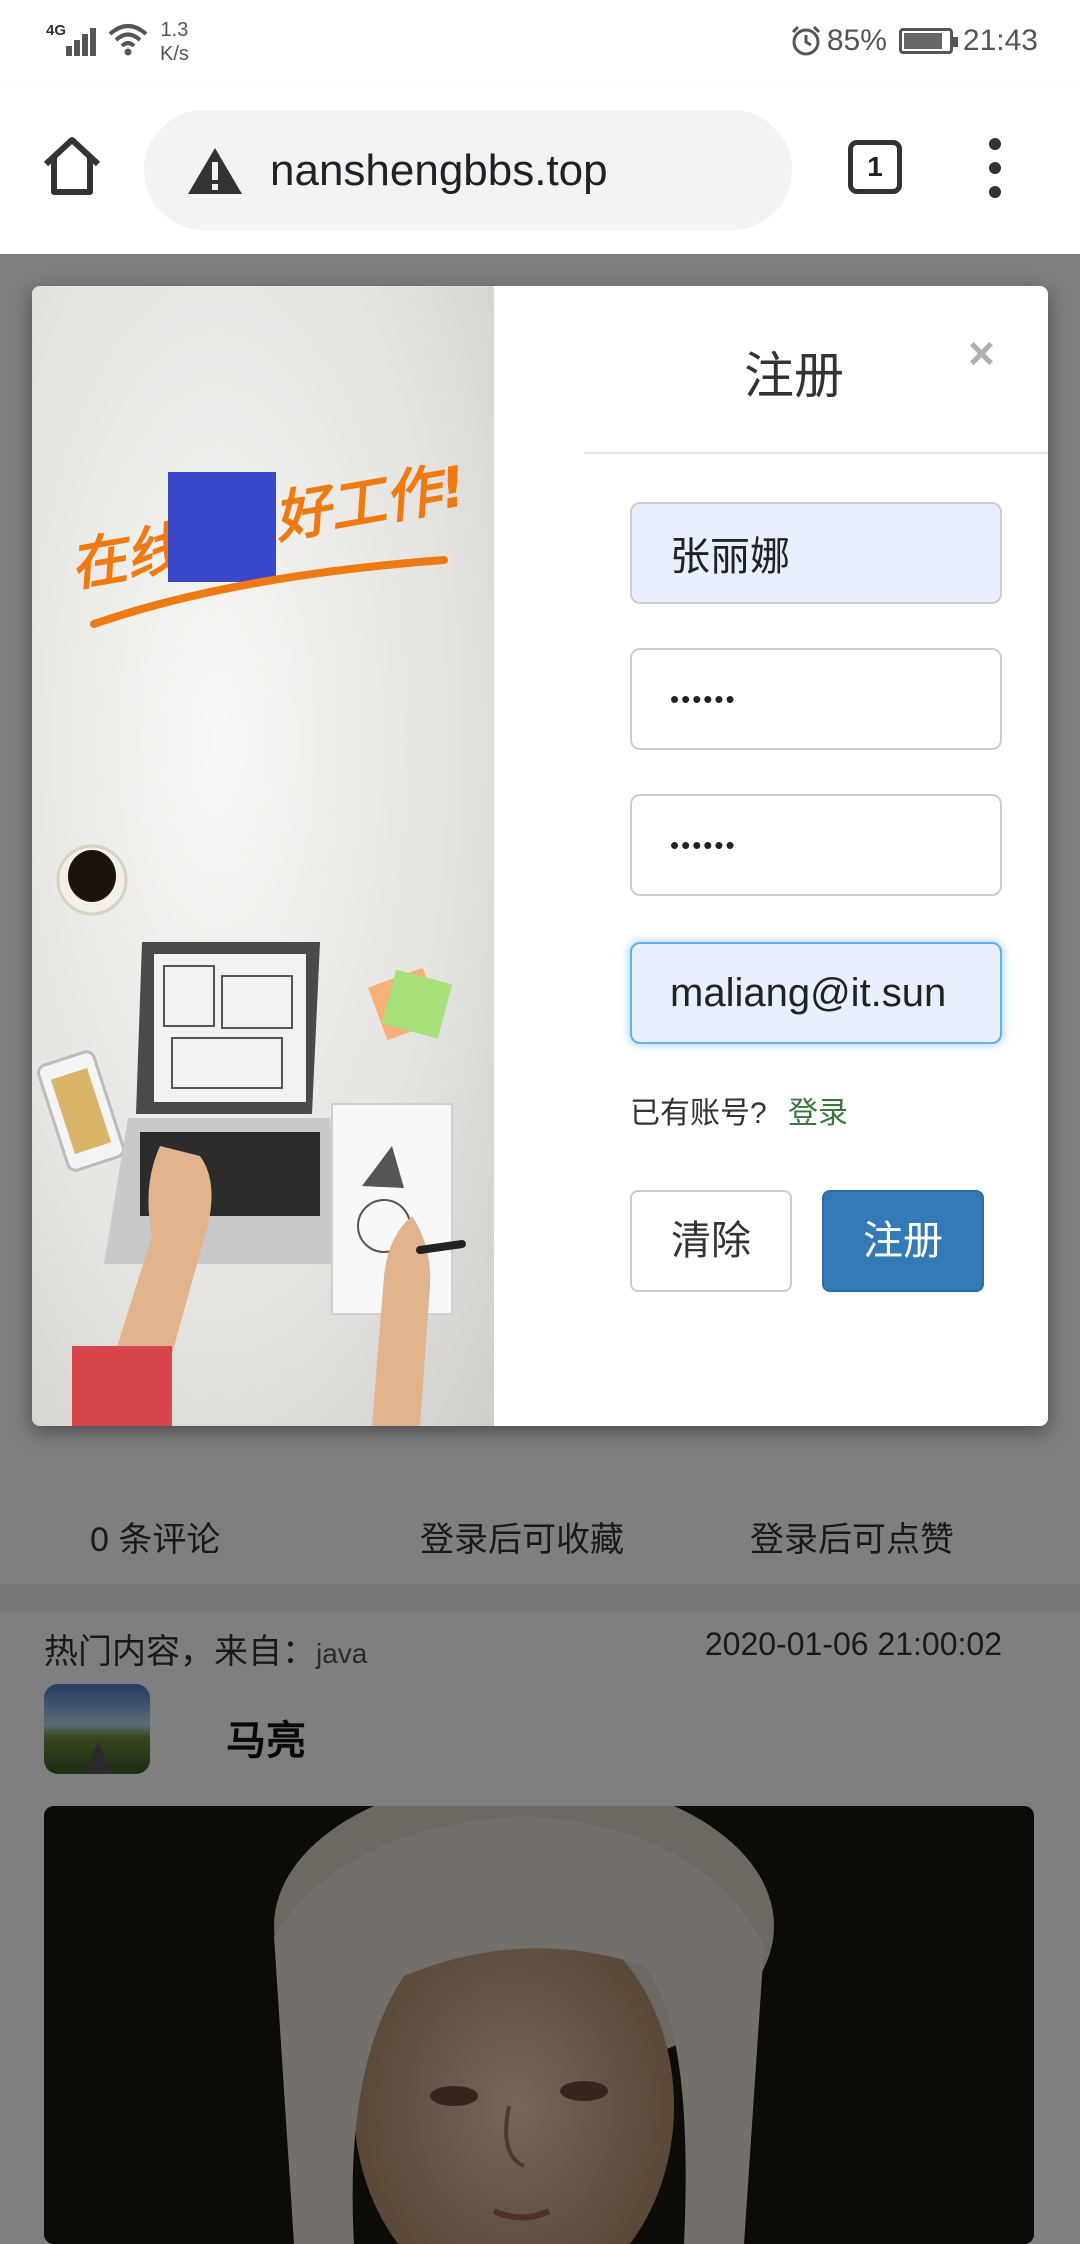 This screenshot has height=2244, width=1080. Describe the element at coordinates (816, 453) in the screenshot. I see `modal-divider` at that location.